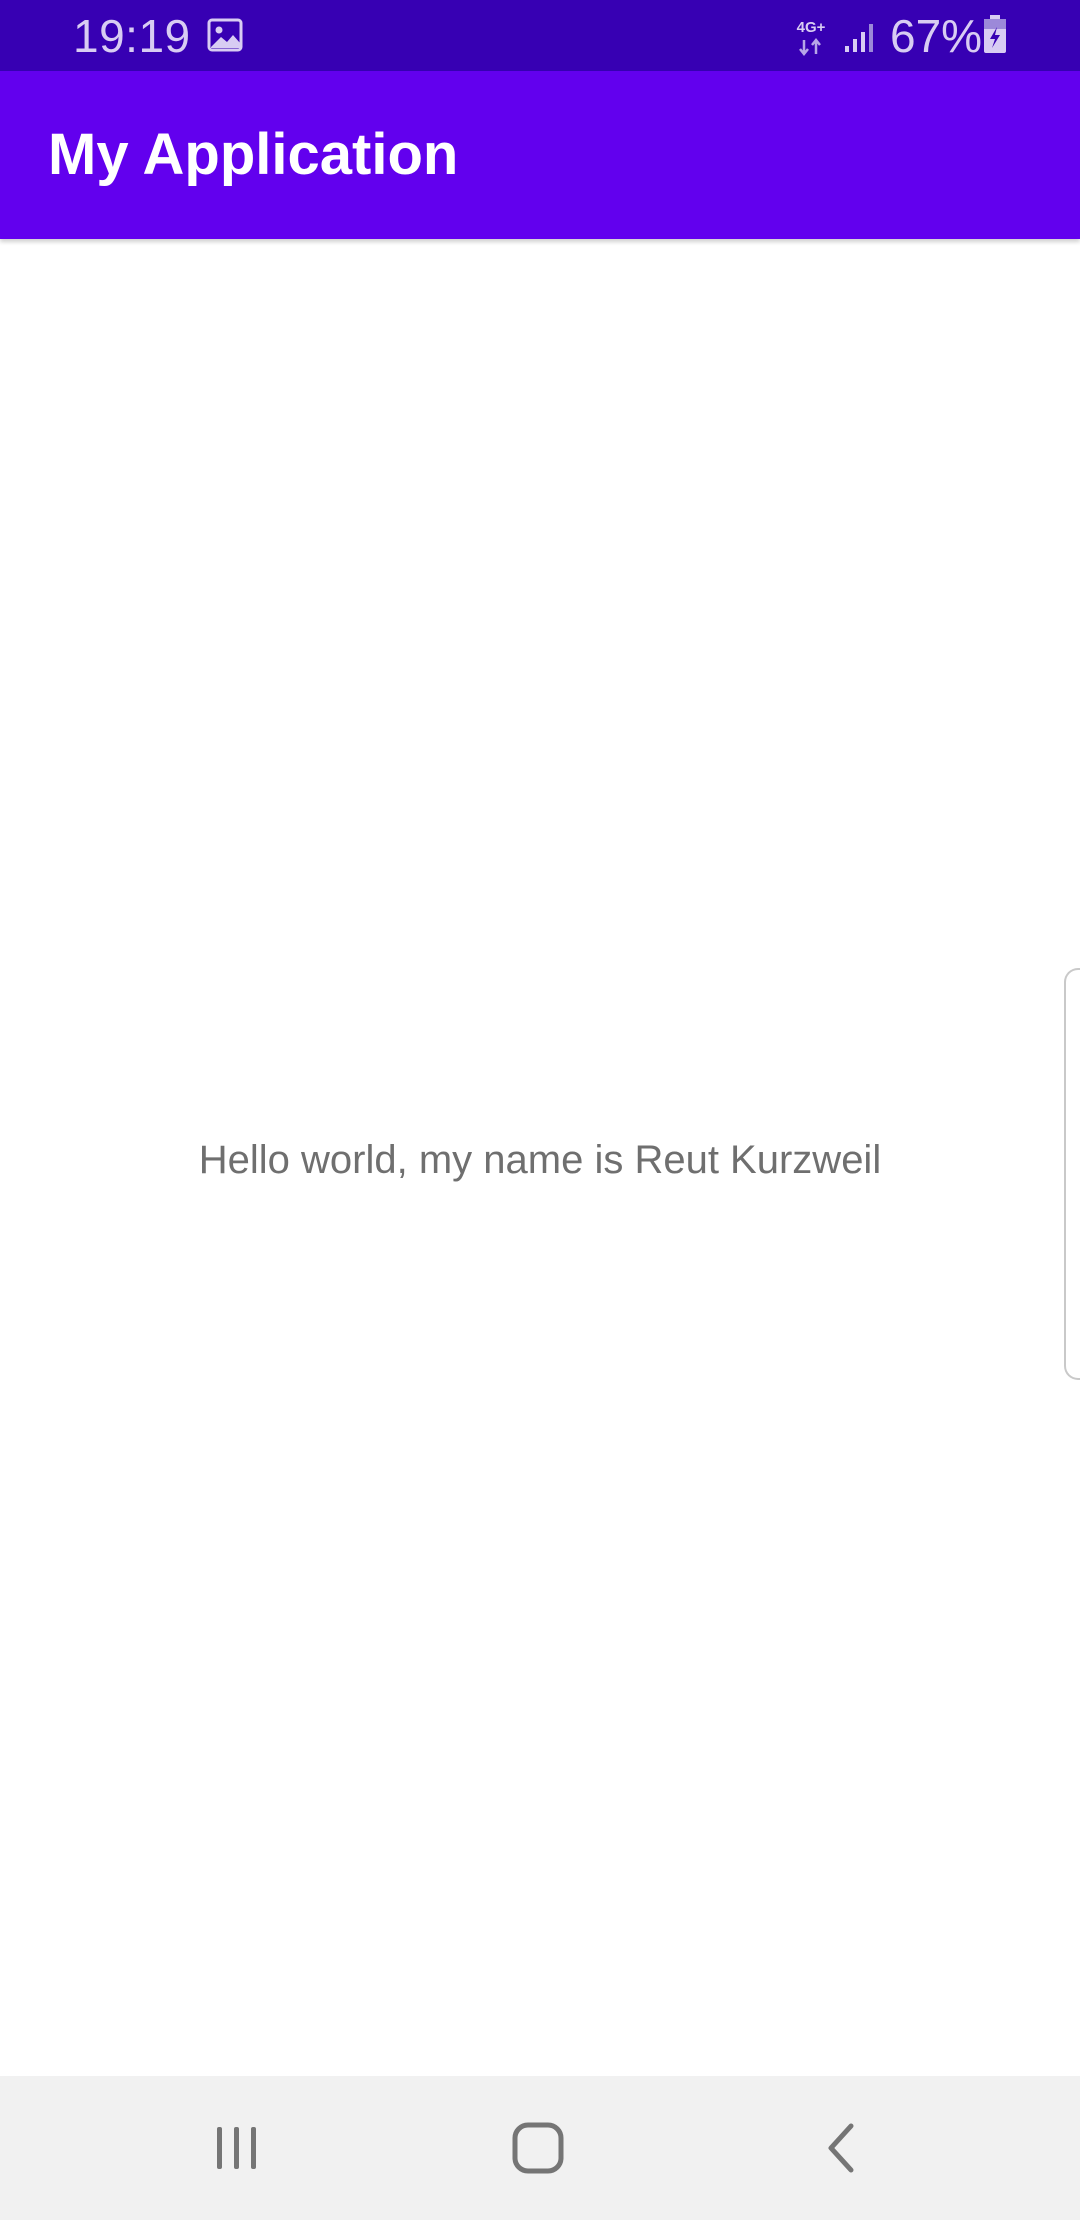 Image resolution: width=1080 pixels, height=2220 pixels. Describe the element at coordinates (811, 37) in the screenshot. I see `network-4g-icon: 4G+` at that location.